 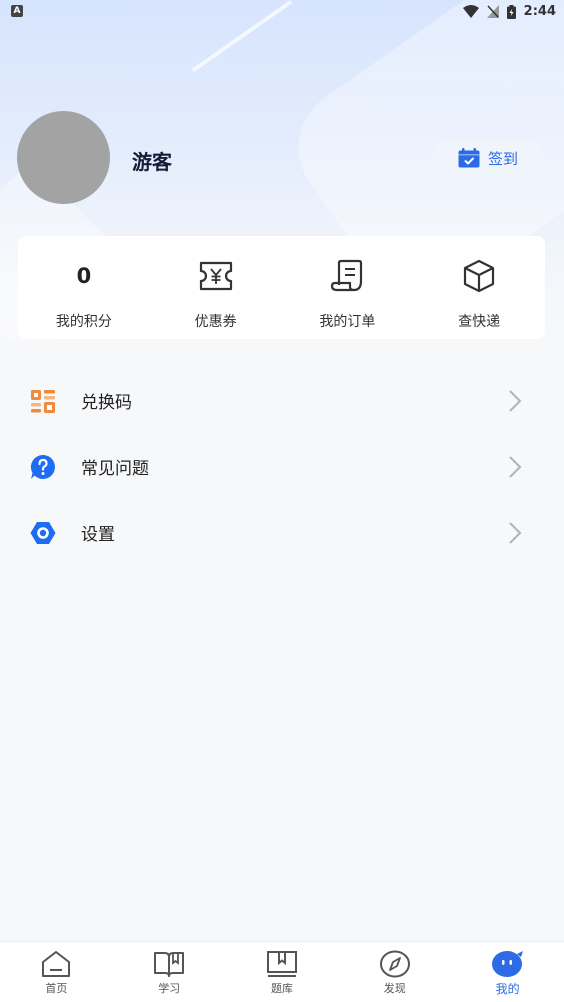 What do you see at coordinates (507, 989) in the screenshot?
I see `tab-label-mine: 我的` at bounding box center [507, 989].